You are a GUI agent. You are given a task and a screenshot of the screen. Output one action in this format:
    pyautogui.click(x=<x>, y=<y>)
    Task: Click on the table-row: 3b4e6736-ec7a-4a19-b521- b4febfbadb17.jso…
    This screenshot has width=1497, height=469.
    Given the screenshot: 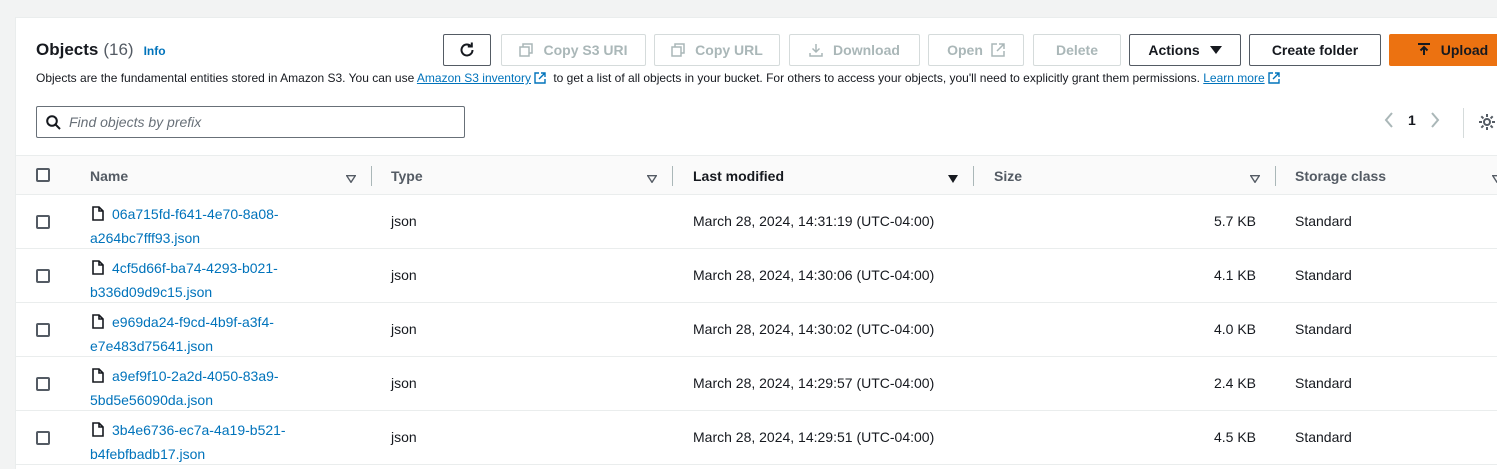 What is the action you would take?
    pyautogui.click(x=756, y=438)
    